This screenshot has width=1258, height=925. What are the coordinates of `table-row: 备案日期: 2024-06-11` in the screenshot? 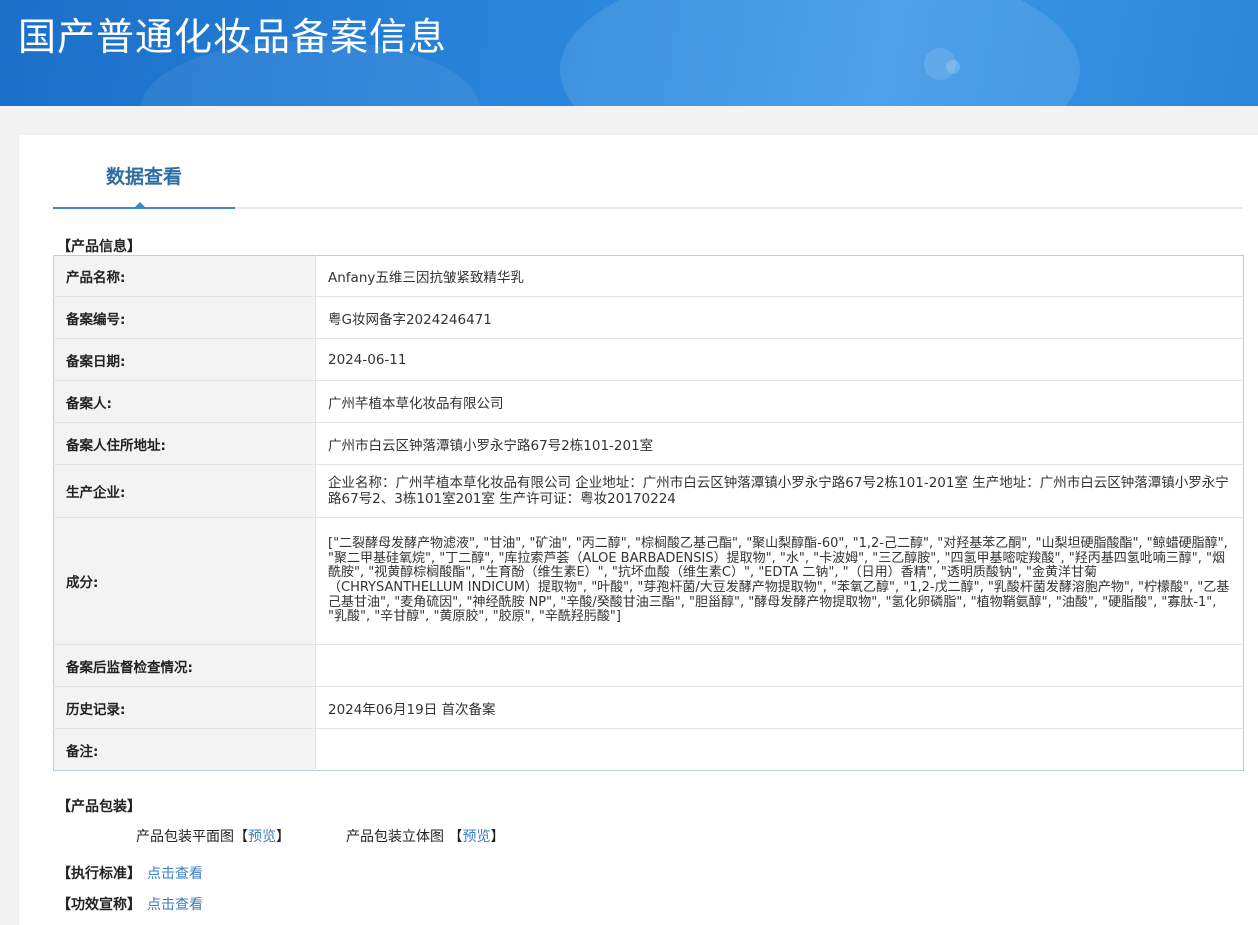 It's located at (648, 359).